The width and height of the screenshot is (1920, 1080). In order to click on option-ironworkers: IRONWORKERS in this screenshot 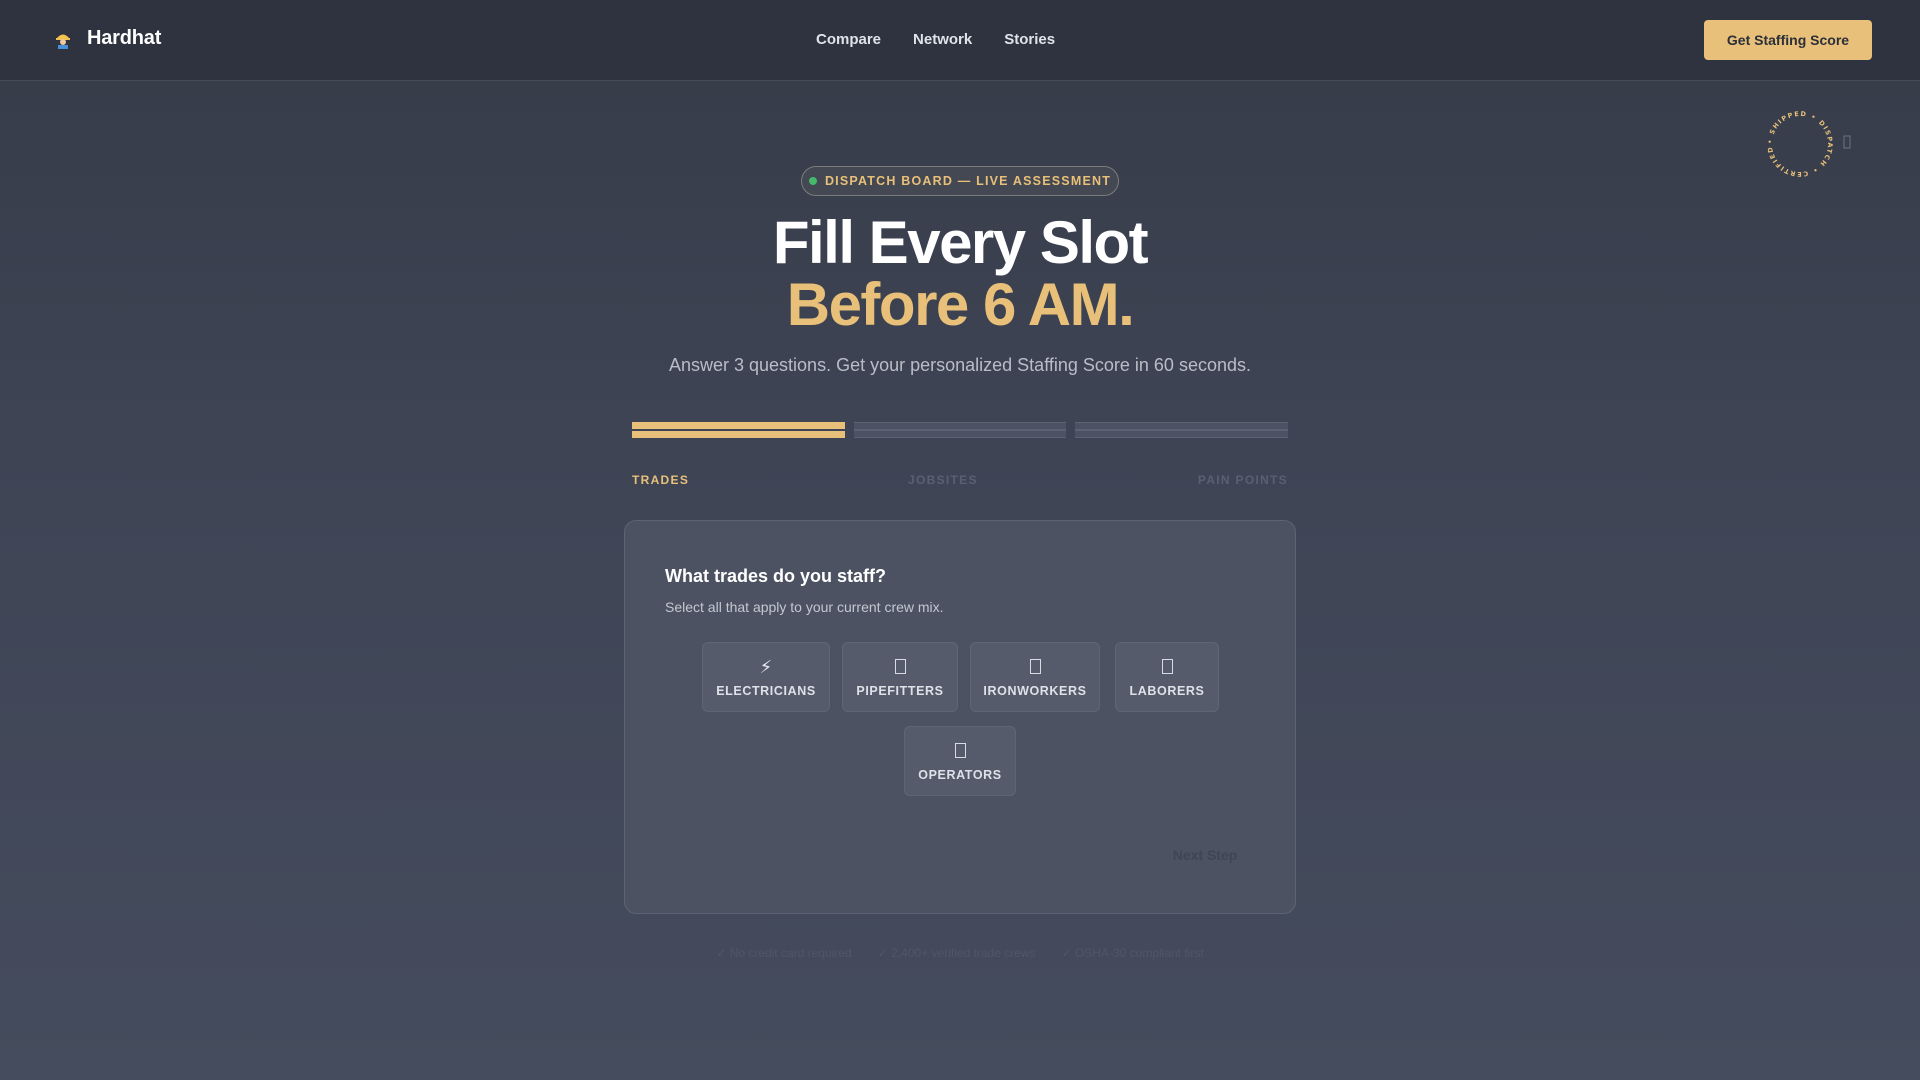, I will do `click(1035, 677)`.